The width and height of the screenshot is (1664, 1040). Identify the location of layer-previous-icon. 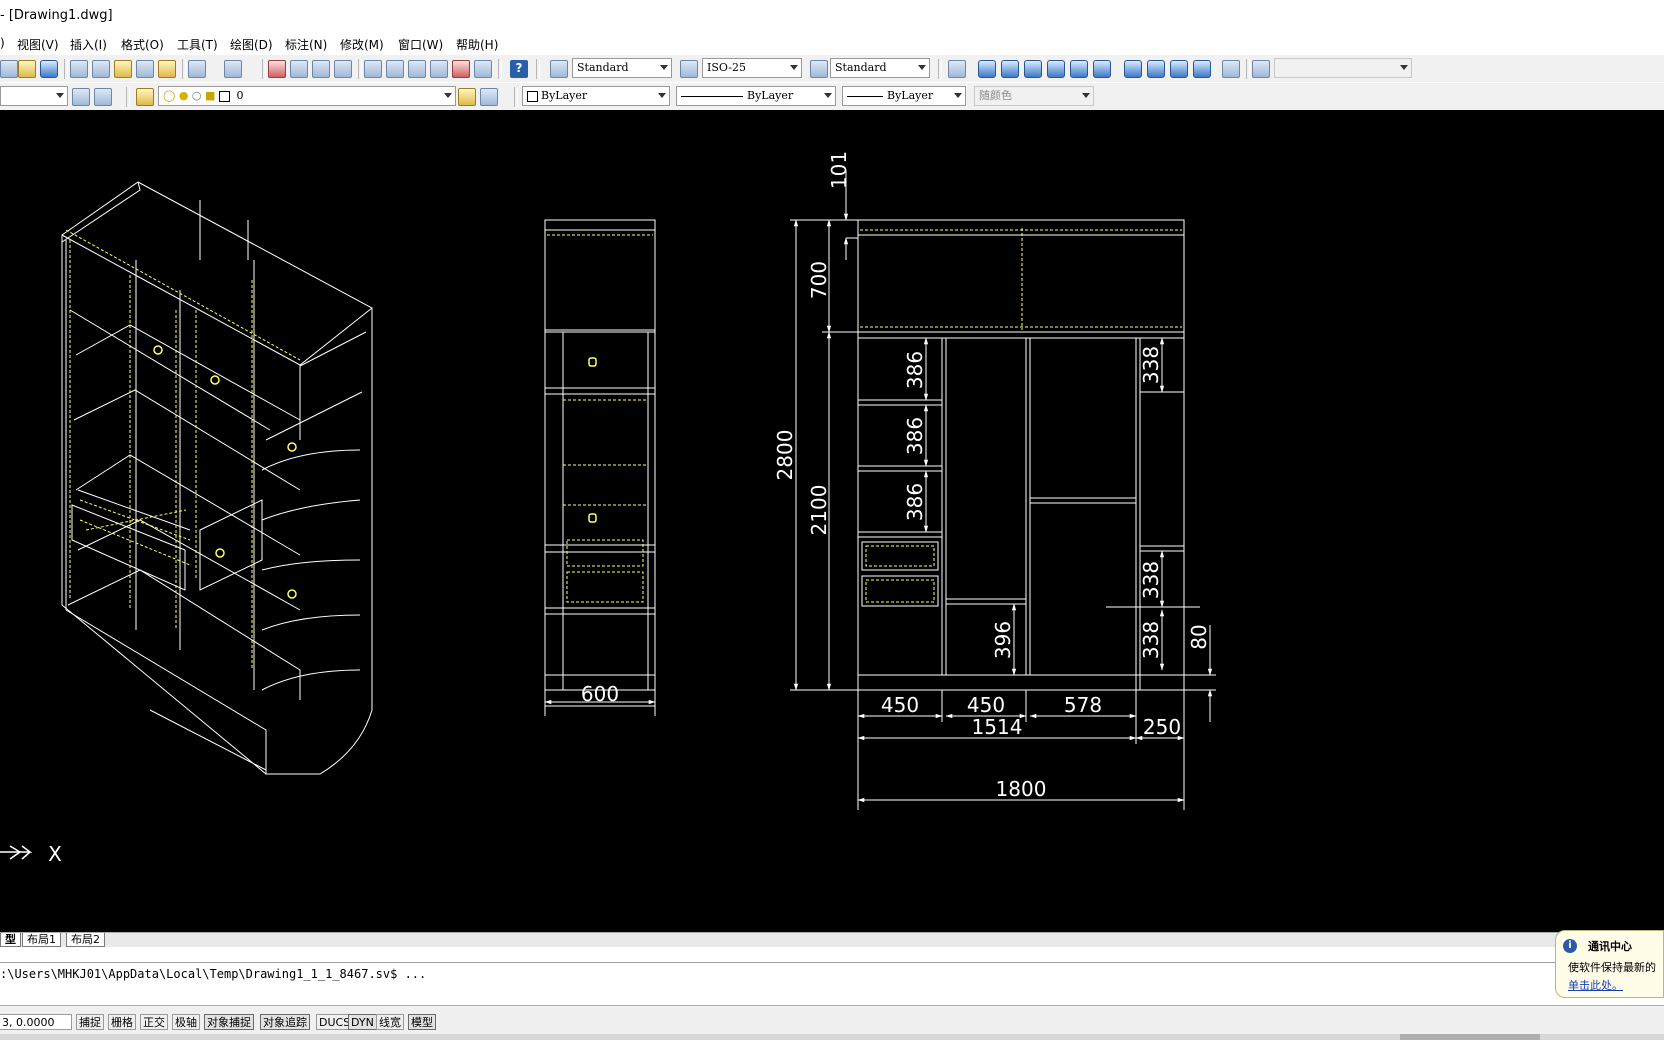
(81, 97).